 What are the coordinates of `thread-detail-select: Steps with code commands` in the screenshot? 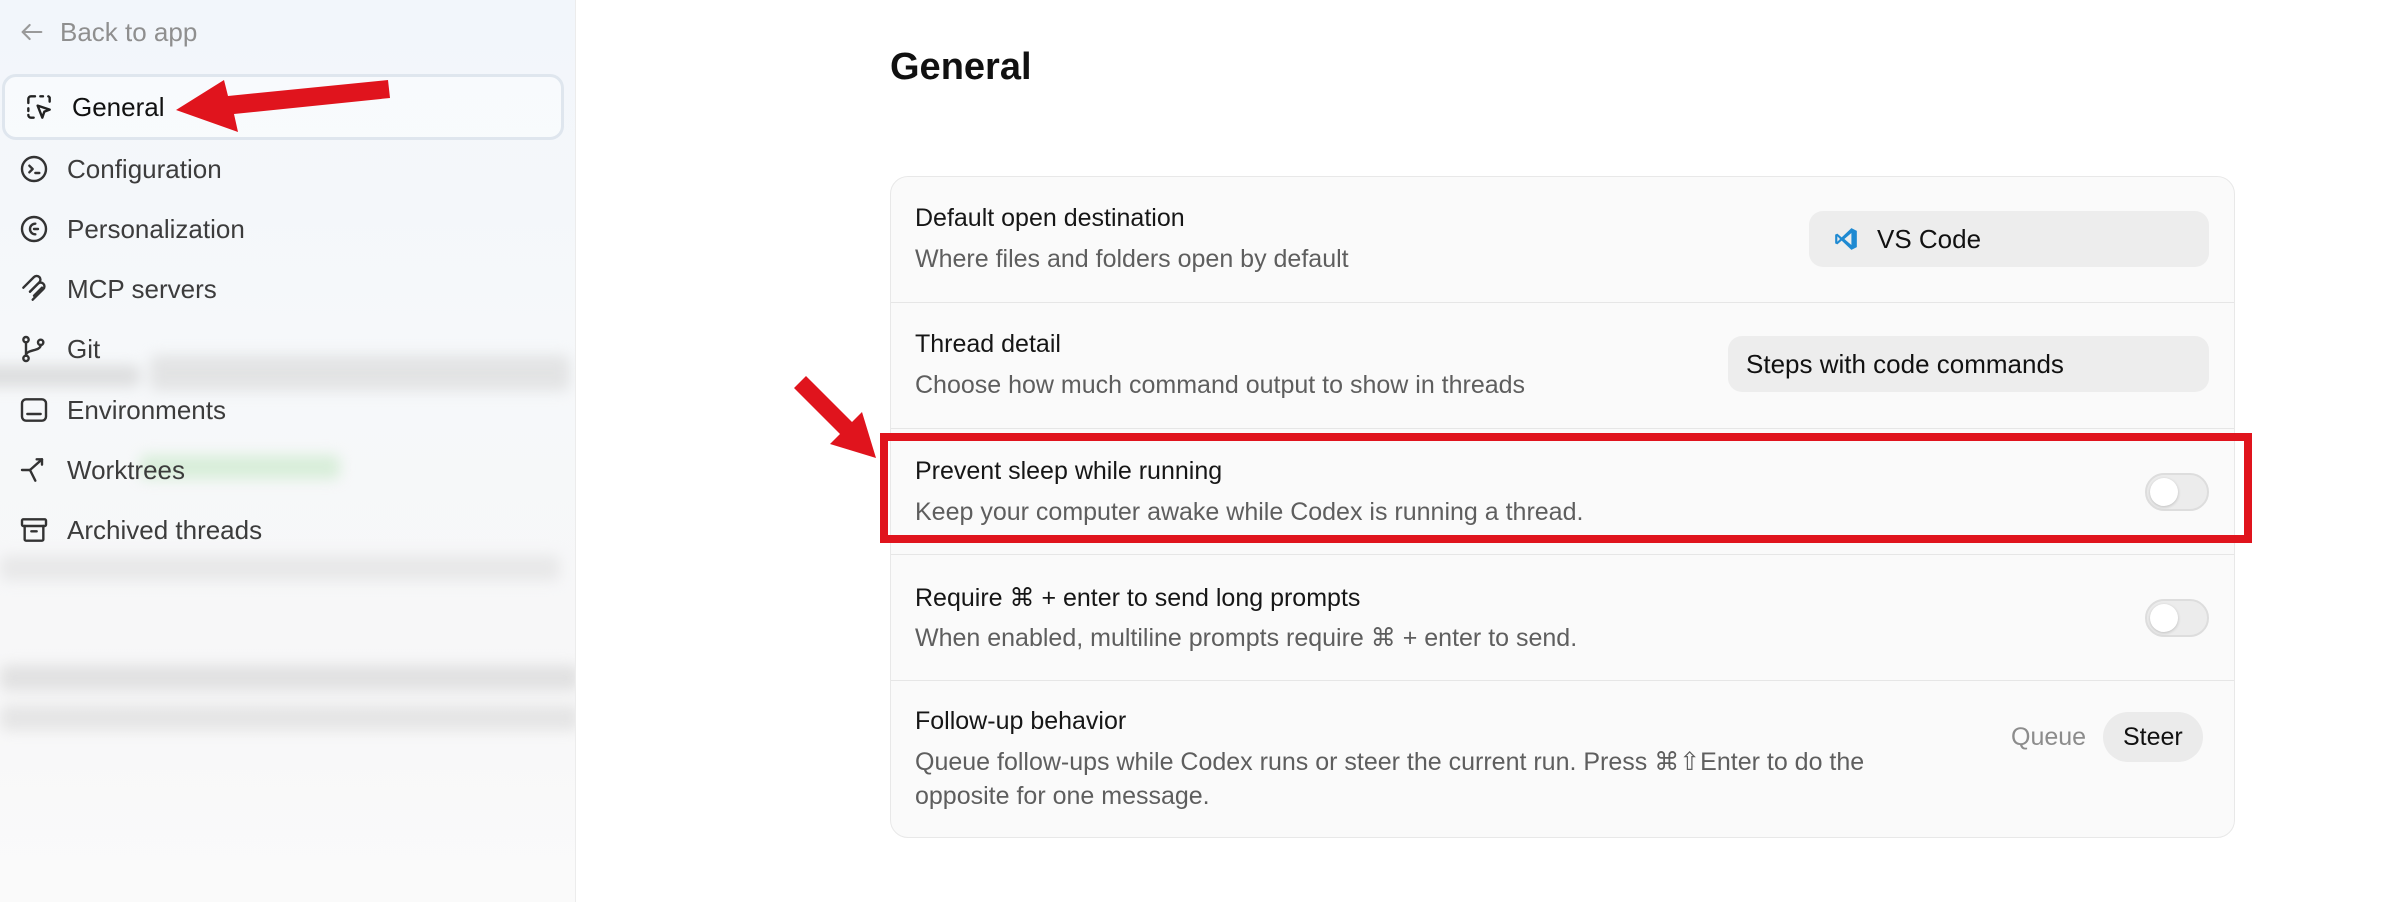 It's located at (1968, 364).